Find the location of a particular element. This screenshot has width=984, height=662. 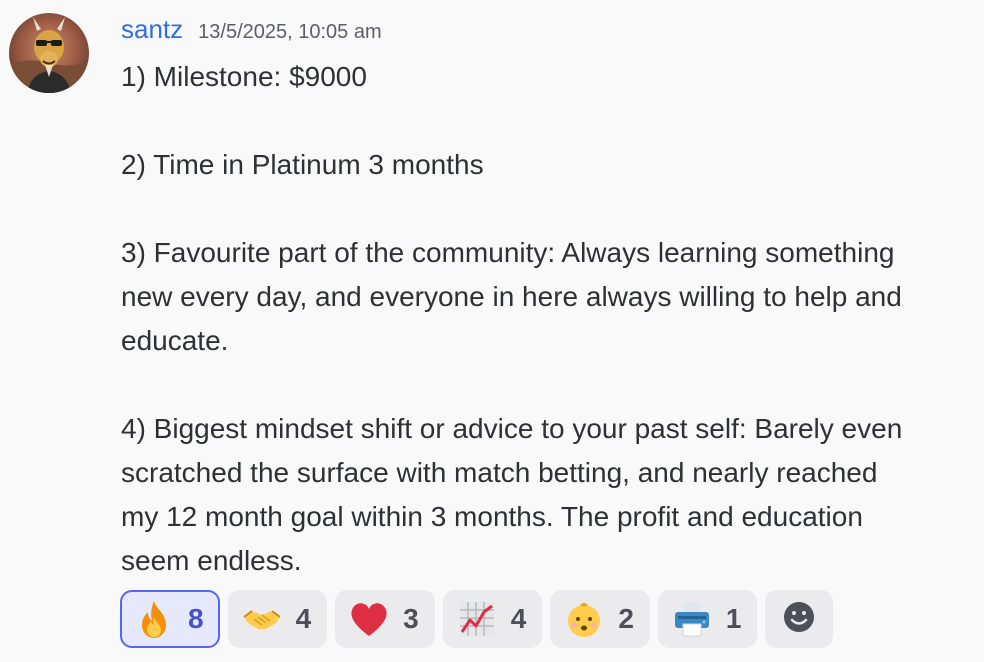

reaction-count: 1 is located at coordinates (733, 618).